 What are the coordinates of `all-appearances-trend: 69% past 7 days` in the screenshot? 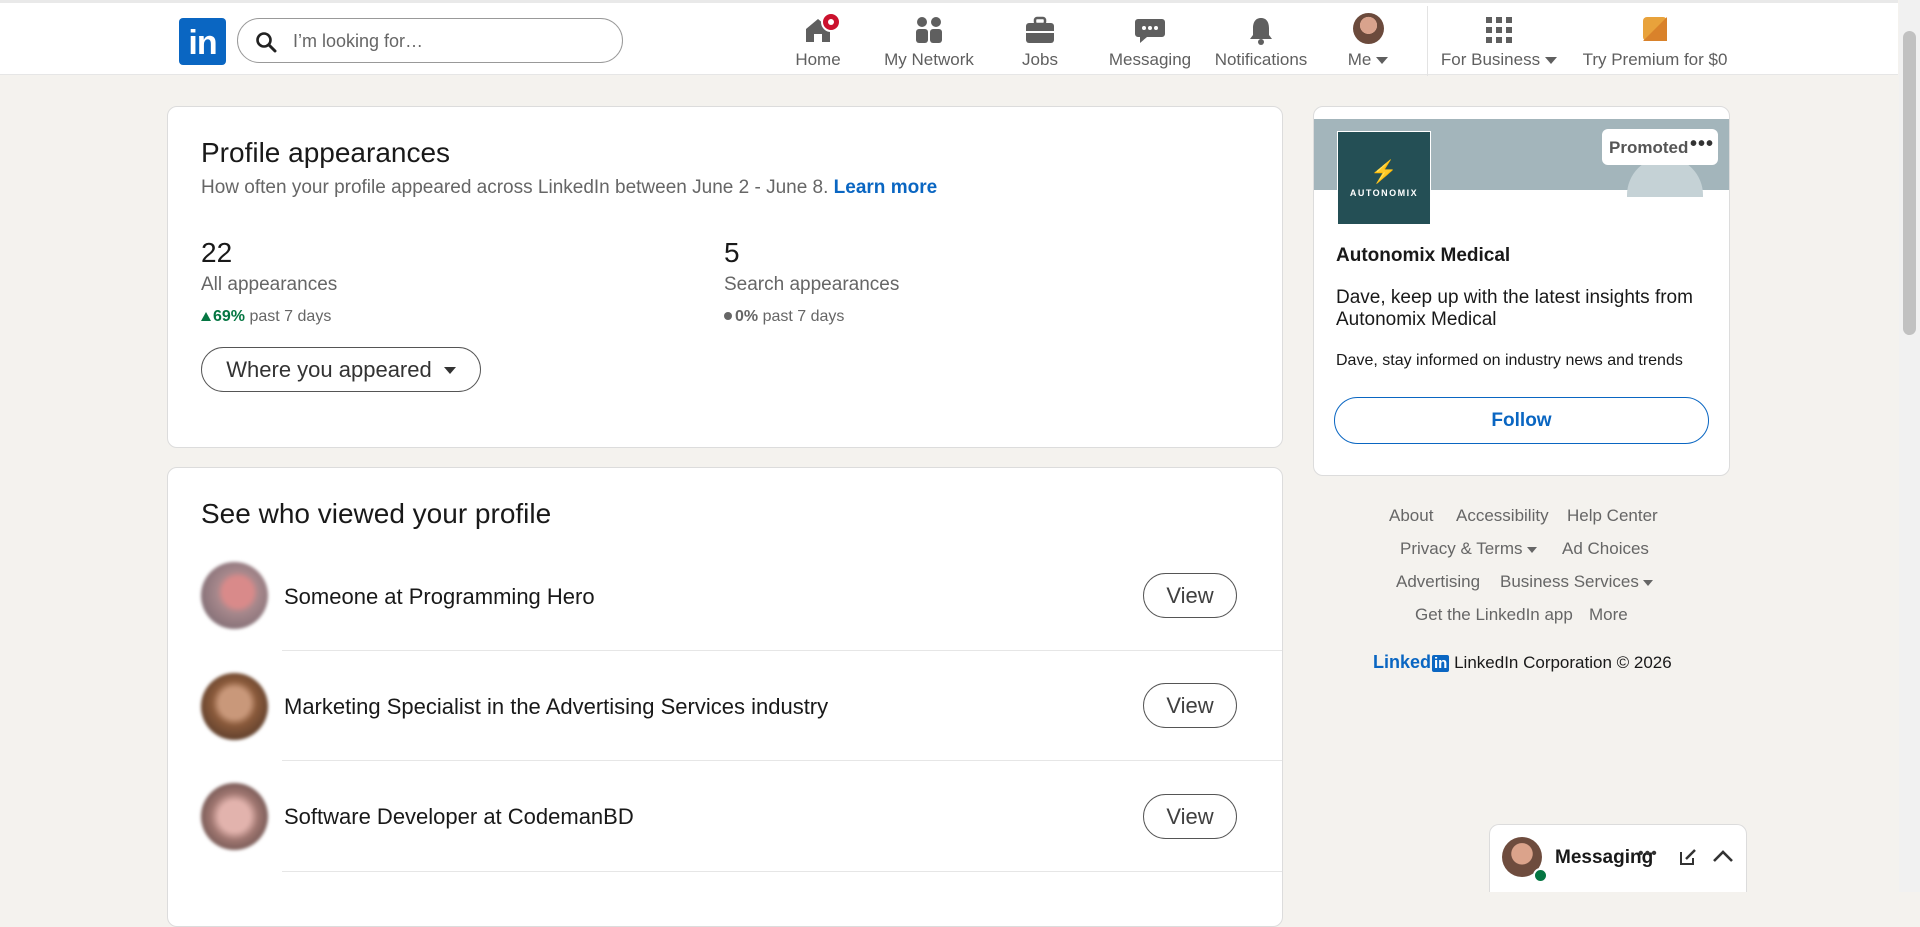 It's located at (266, 317).